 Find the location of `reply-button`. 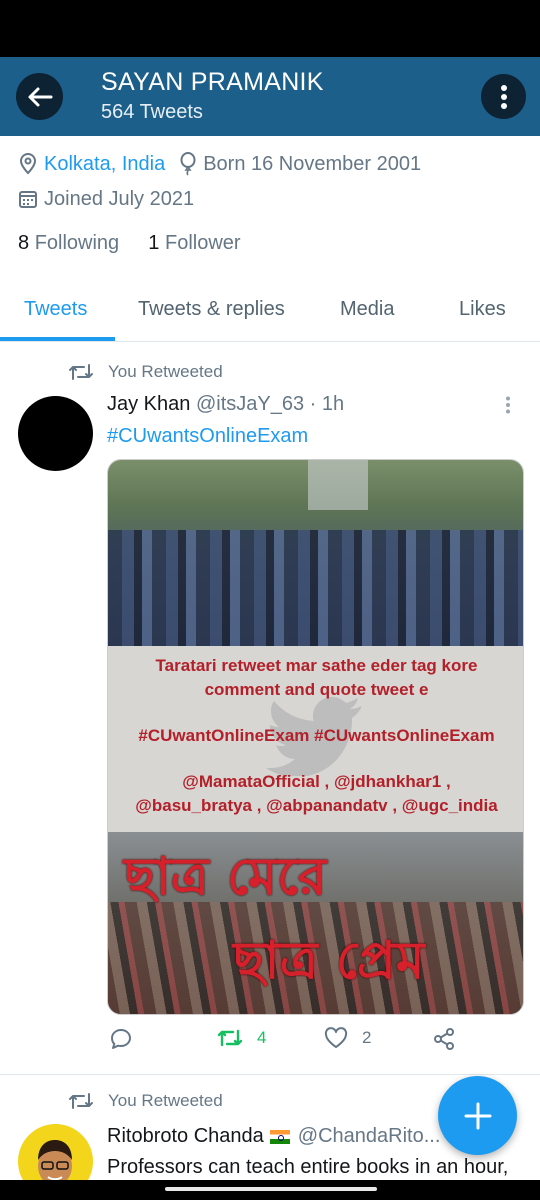

reply-button is located at coordinates (121, 1039).